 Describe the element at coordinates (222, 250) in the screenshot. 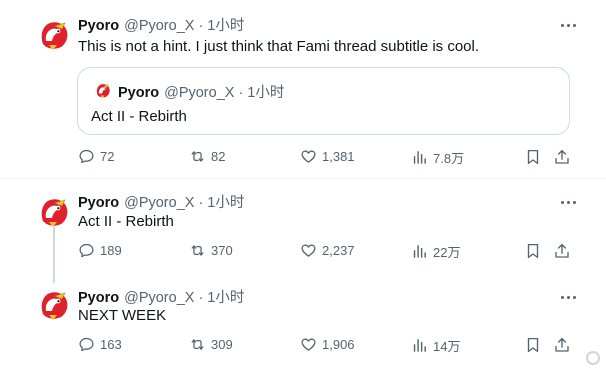

I see `retweet-count: 370` at that location.